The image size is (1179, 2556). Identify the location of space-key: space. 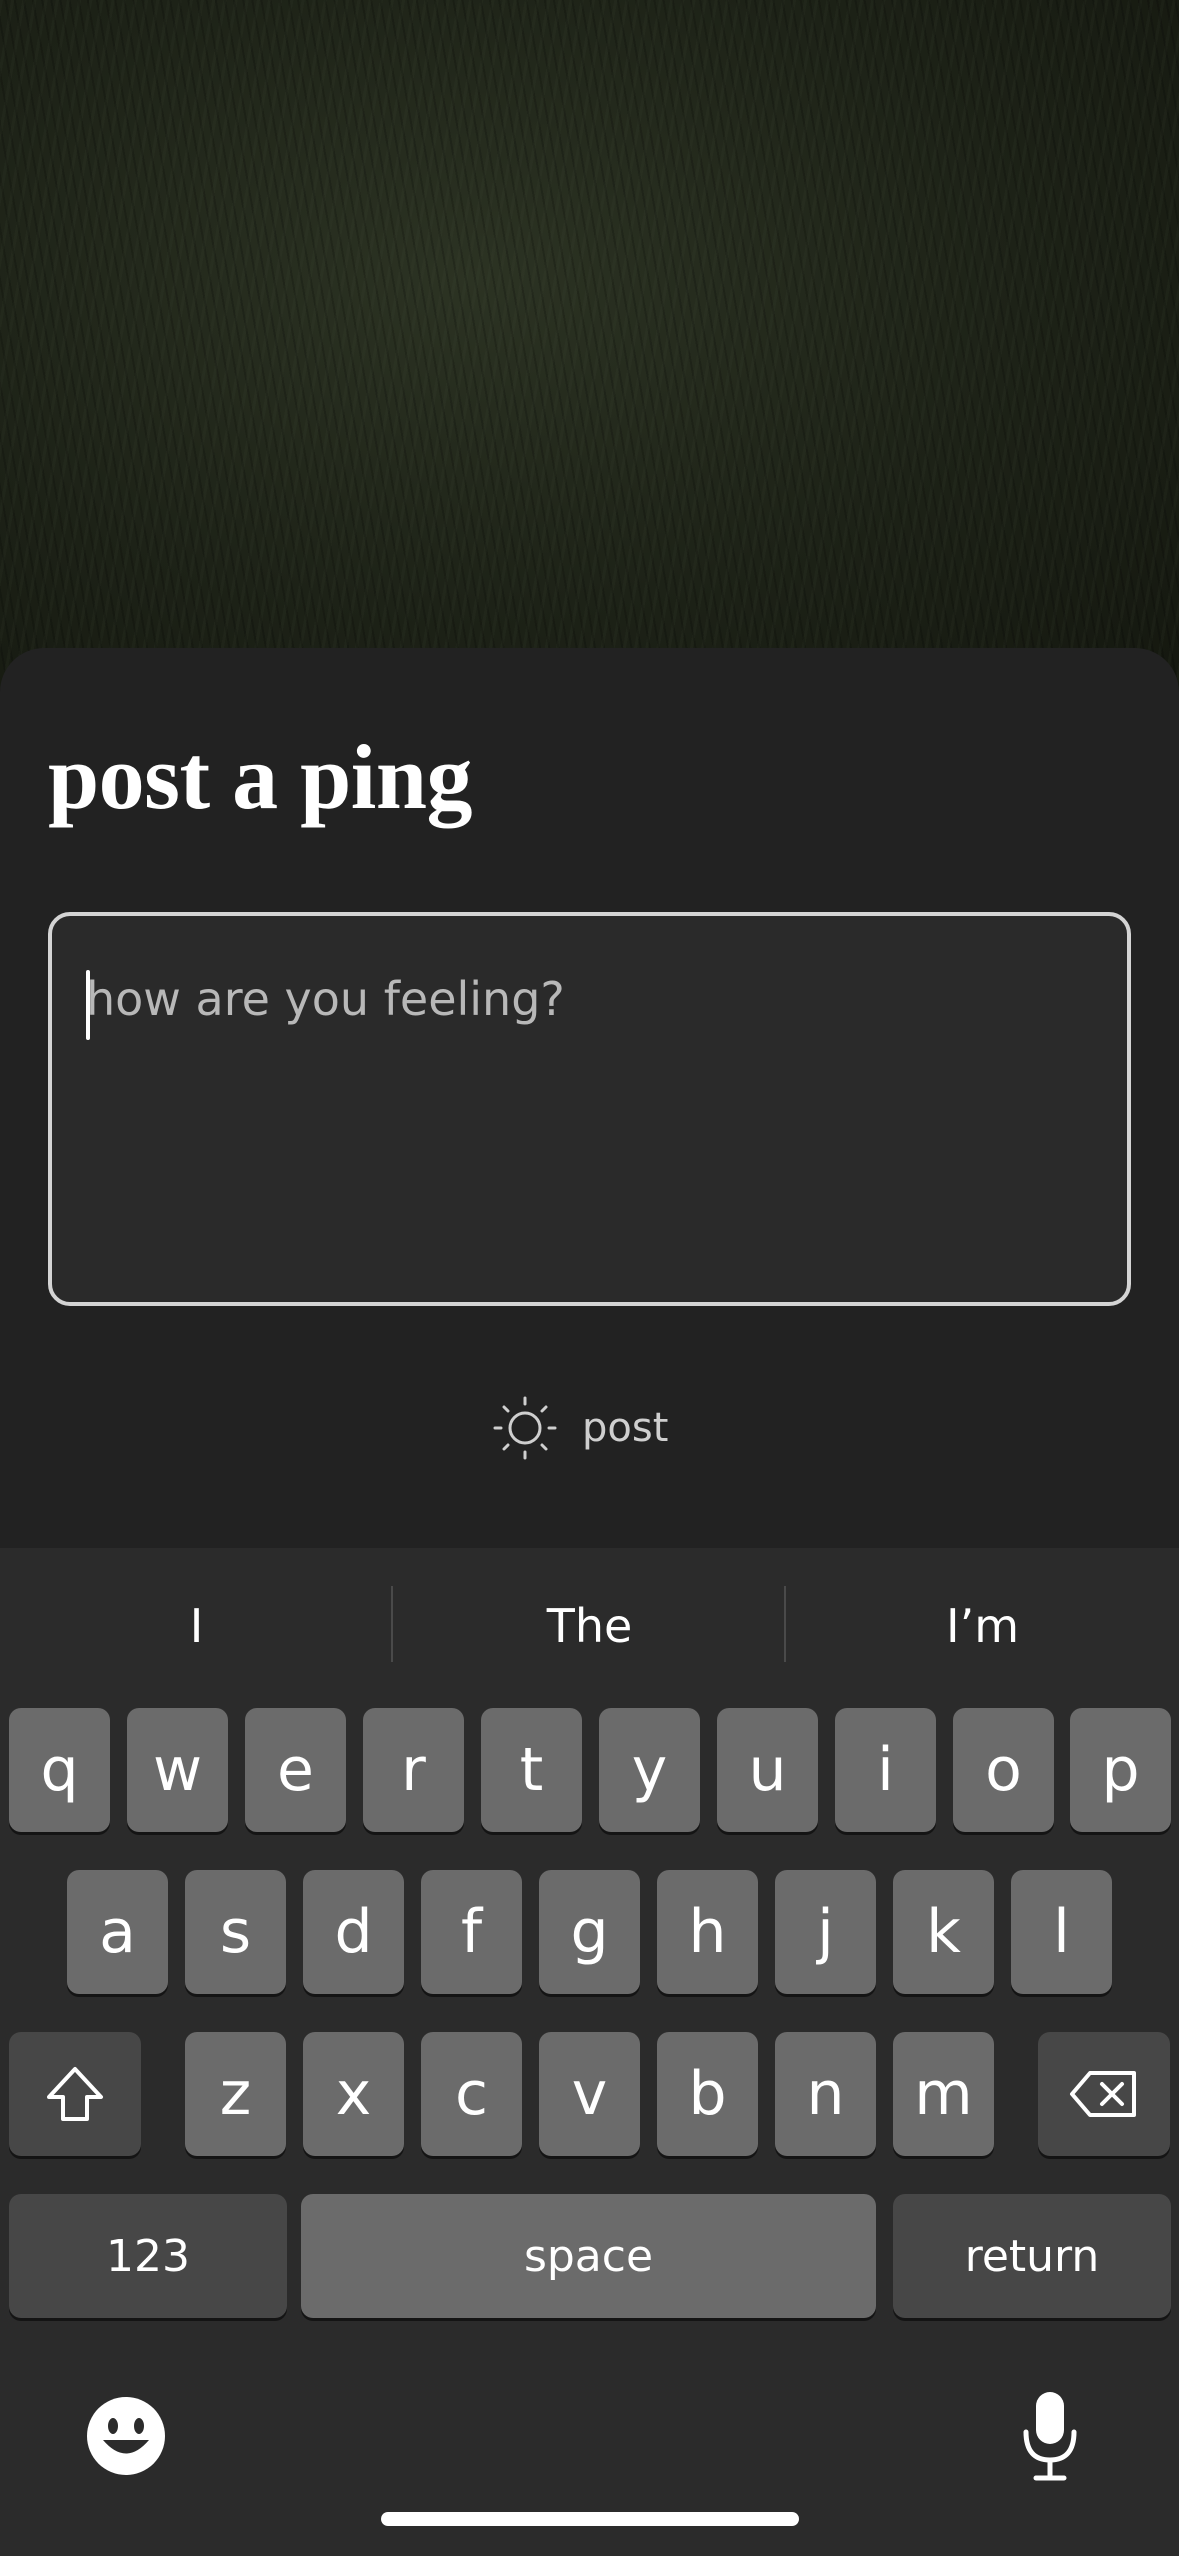
(588, 2256).